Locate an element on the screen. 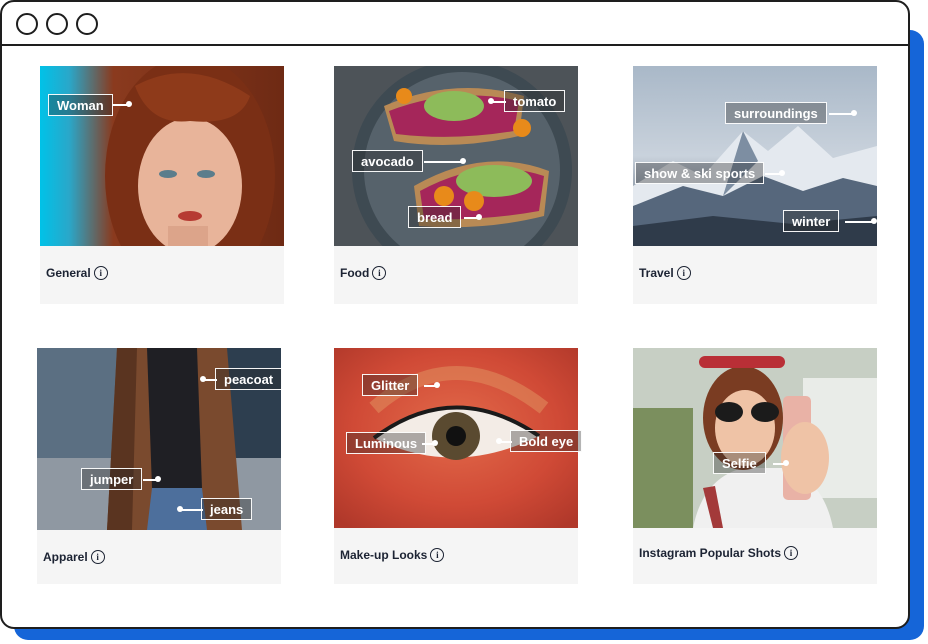 The height and width of the screenshot is (644, 928). card-caption-apparel: Apparel i is located at coordinates (74, 557).